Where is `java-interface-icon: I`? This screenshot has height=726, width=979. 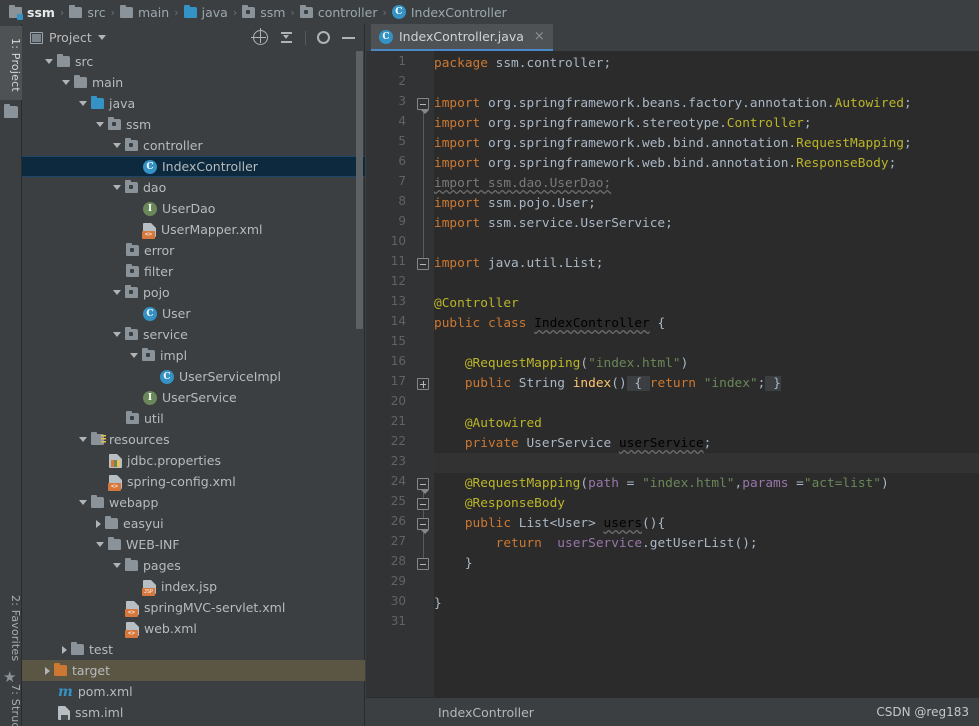 java-interface-icon: I is located at coordinates (150, 208).